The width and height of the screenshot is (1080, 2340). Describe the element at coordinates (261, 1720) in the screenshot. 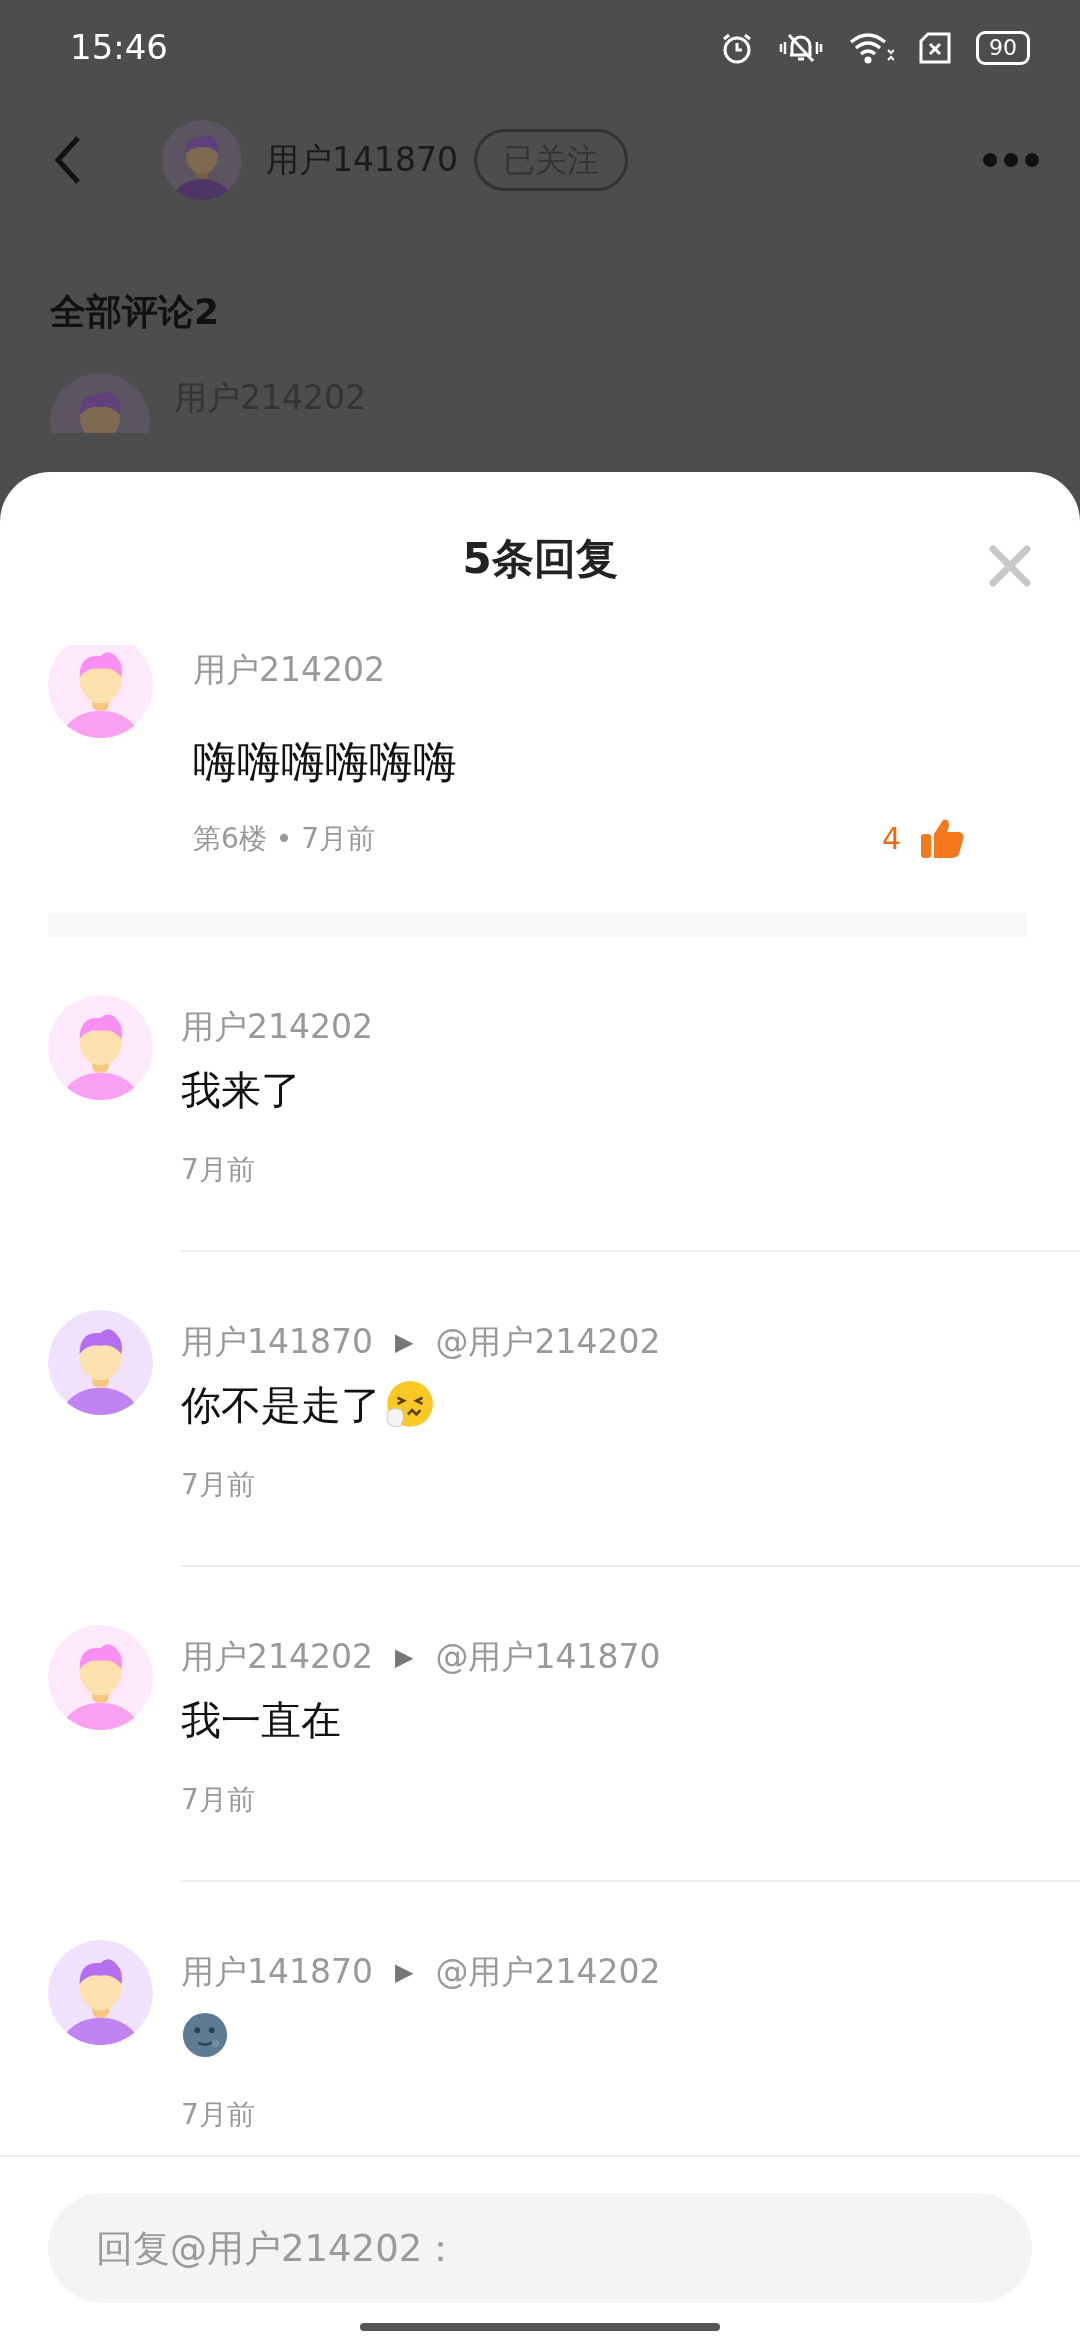

I see `reply-text: 我一直在` at that location.